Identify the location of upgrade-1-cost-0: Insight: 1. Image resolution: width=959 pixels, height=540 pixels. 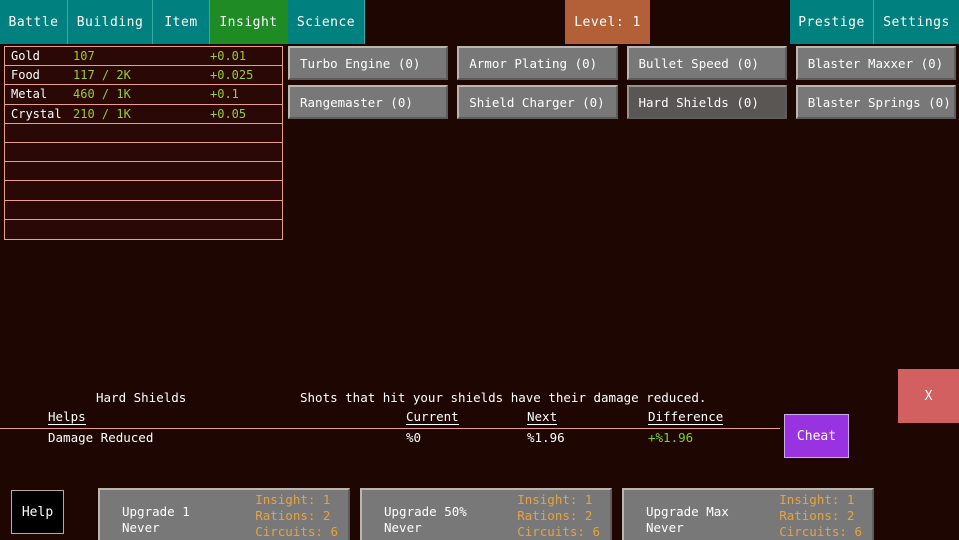
(293, 499).